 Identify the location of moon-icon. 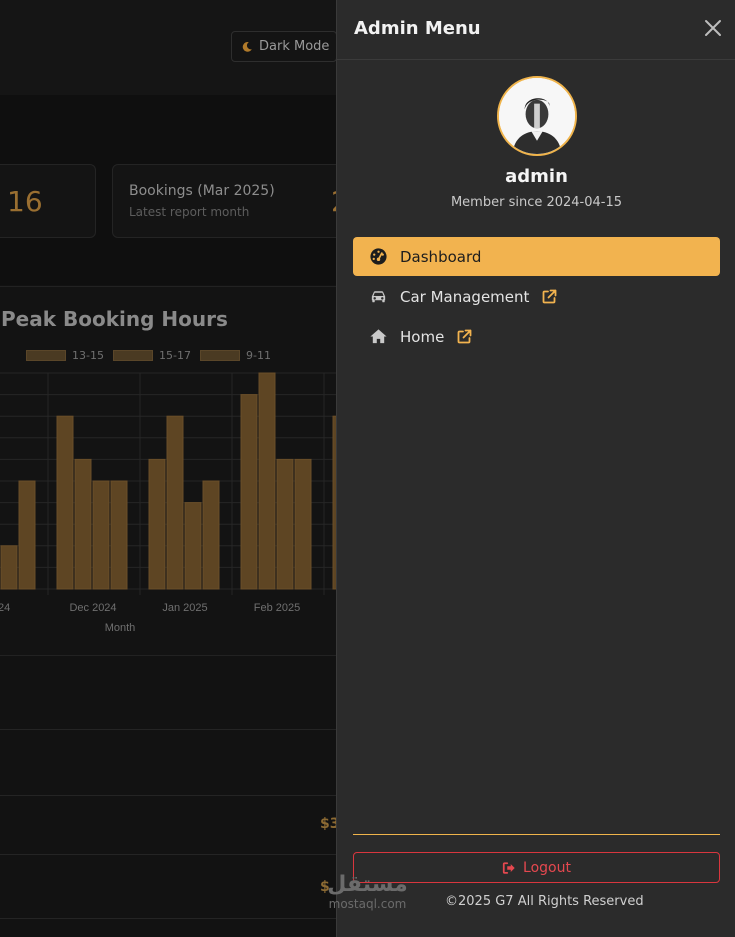
(247, 46).